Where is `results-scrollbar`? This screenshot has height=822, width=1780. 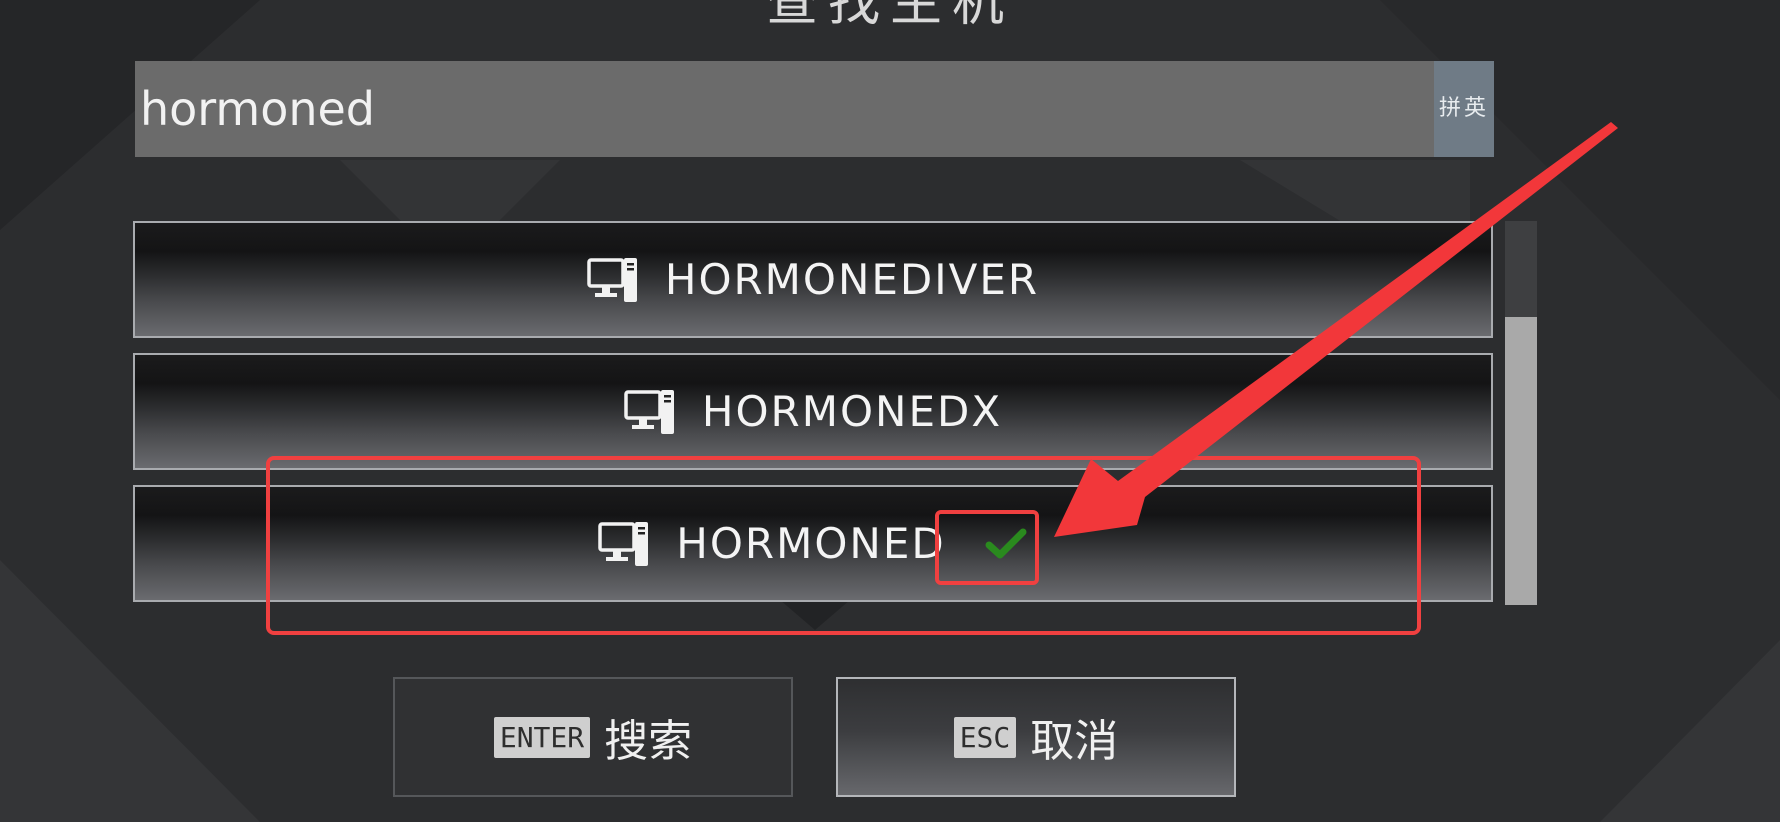
results-scrollbar is located at coordinates (1521, 413).